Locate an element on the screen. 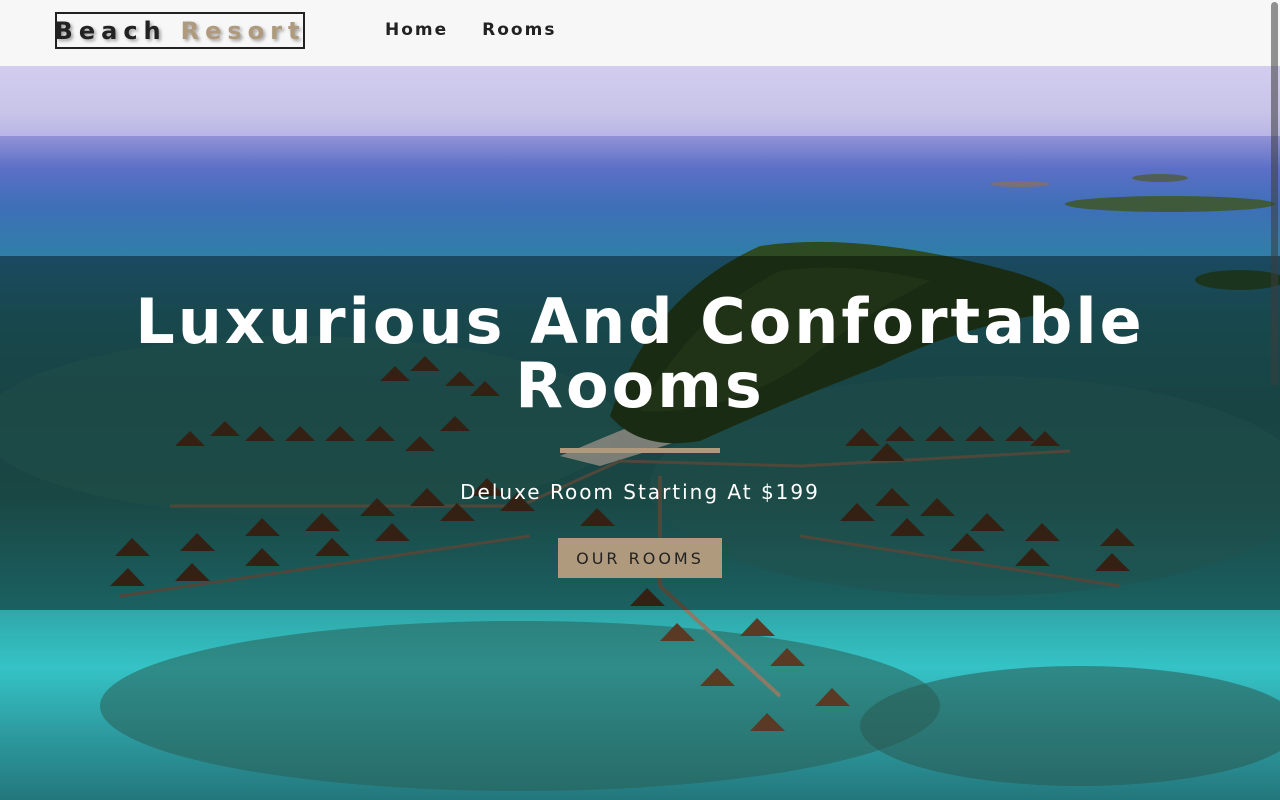 This screenshot has height=800, width=1280. brand-name-part2: Resort is located at coordinates (243, 30).